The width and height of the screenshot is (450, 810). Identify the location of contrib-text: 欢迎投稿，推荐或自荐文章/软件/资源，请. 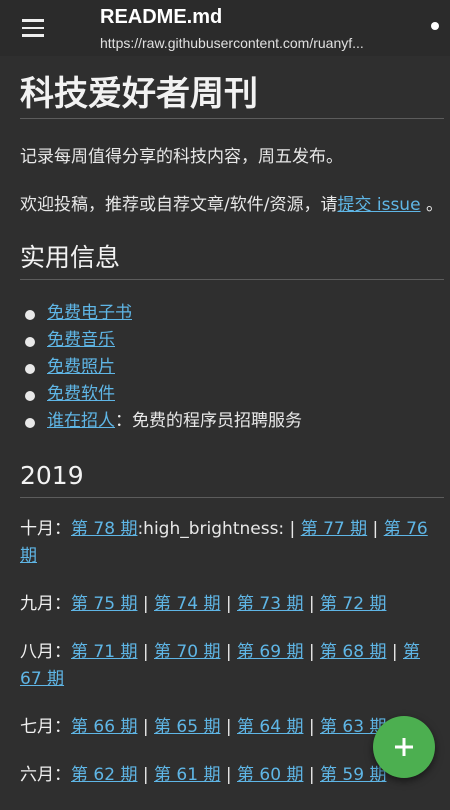
(179, 205).